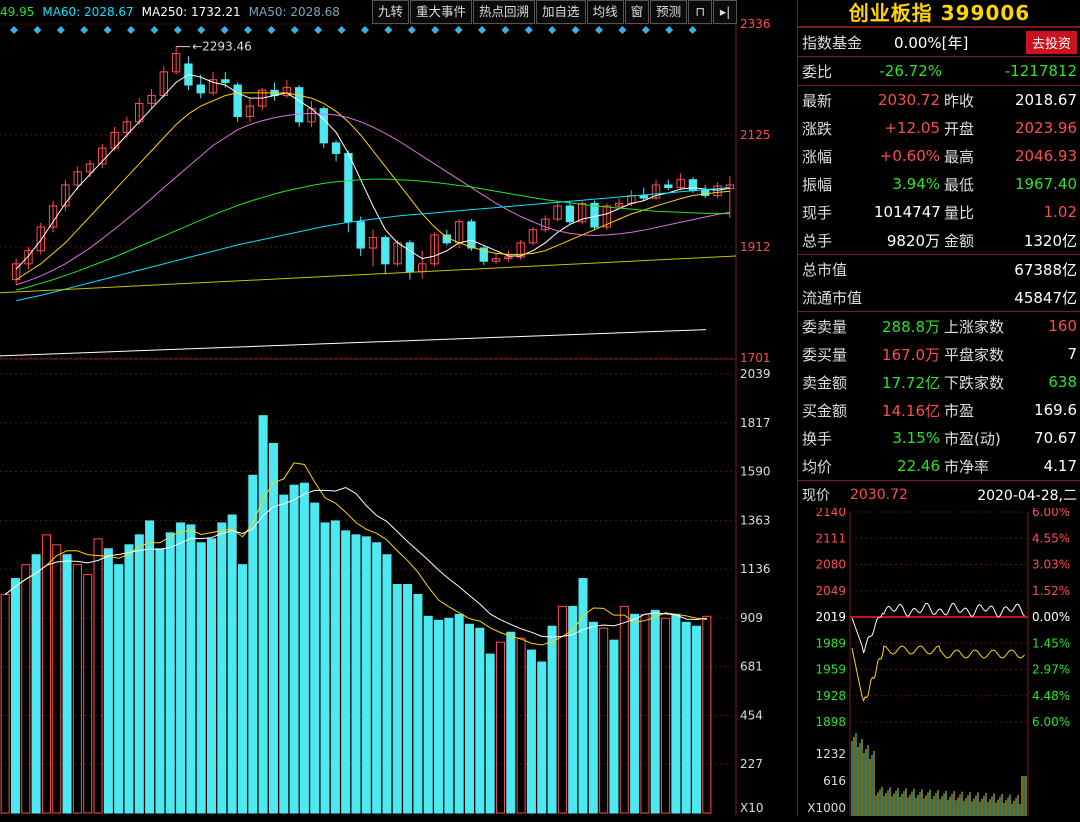 The width and height of the screenshot is (1080, 822). Describe the element at coordinates (725, 12) in the screenshot. I see `collapse-panel-icon: ▸|` at that location.